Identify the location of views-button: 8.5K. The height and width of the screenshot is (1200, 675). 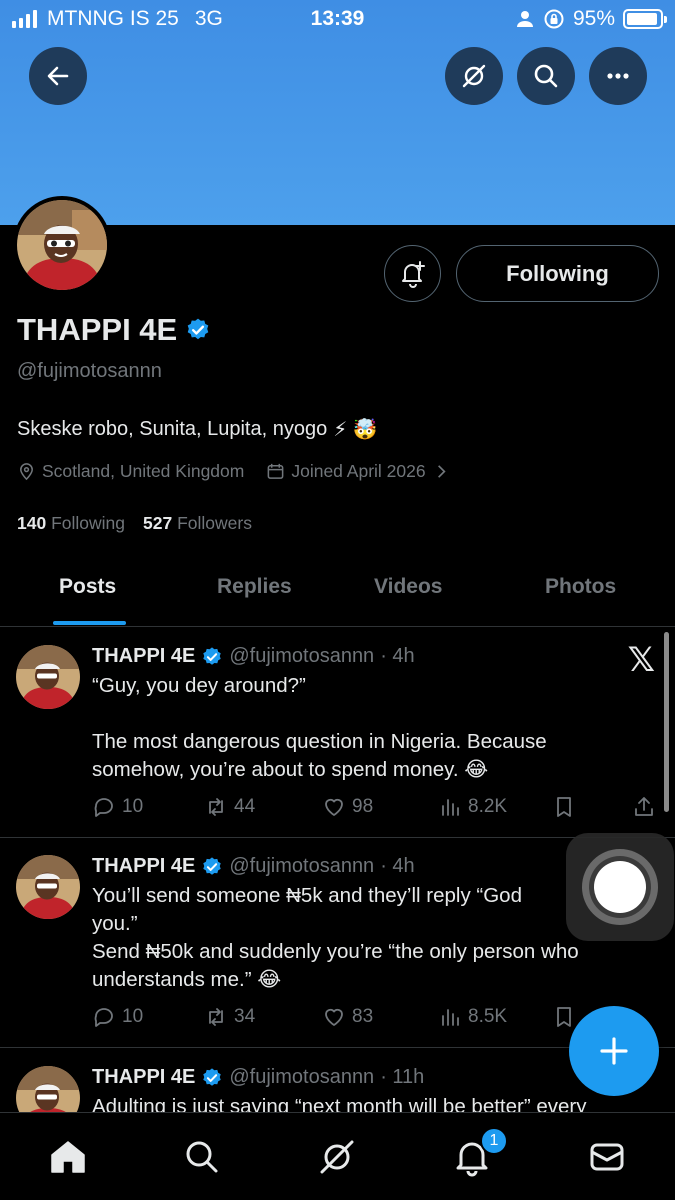
(472, 1017).